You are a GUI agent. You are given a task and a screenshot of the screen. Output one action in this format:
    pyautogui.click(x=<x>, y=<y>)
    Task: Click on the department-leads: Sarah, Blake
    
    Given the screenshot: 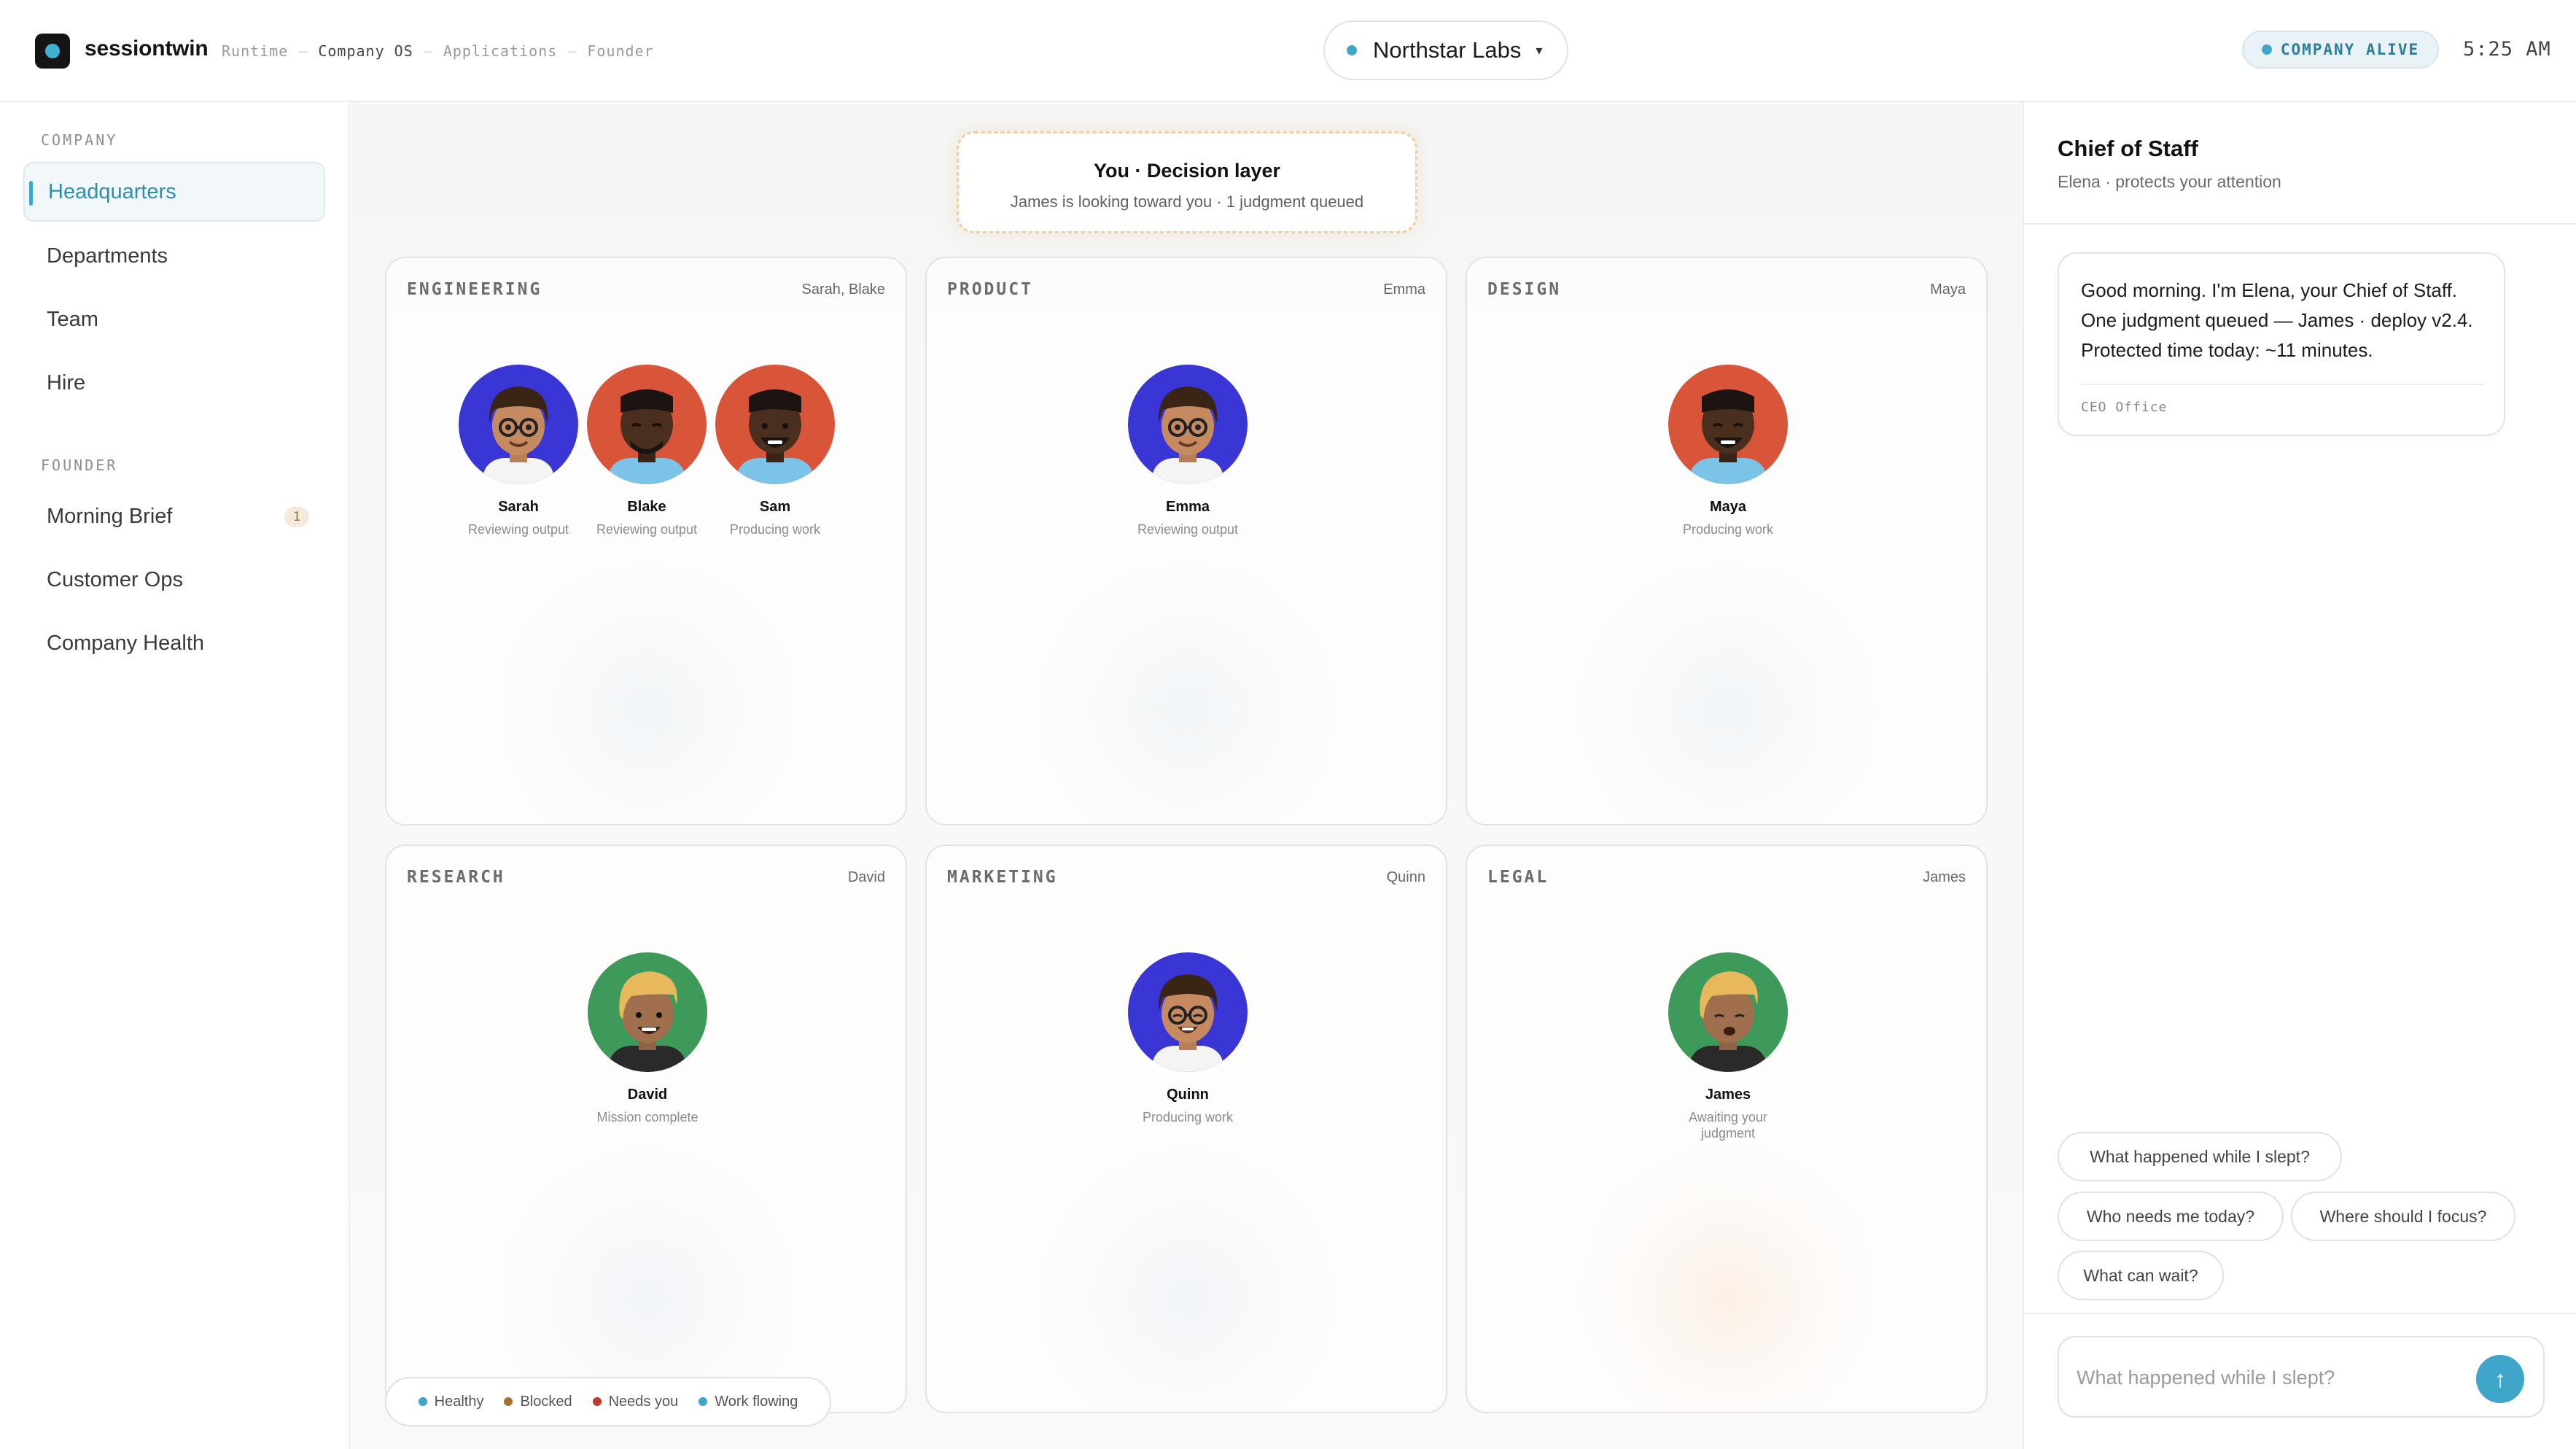 What is the action you would take?
    pyautogui.click(x=843, y=289)
    